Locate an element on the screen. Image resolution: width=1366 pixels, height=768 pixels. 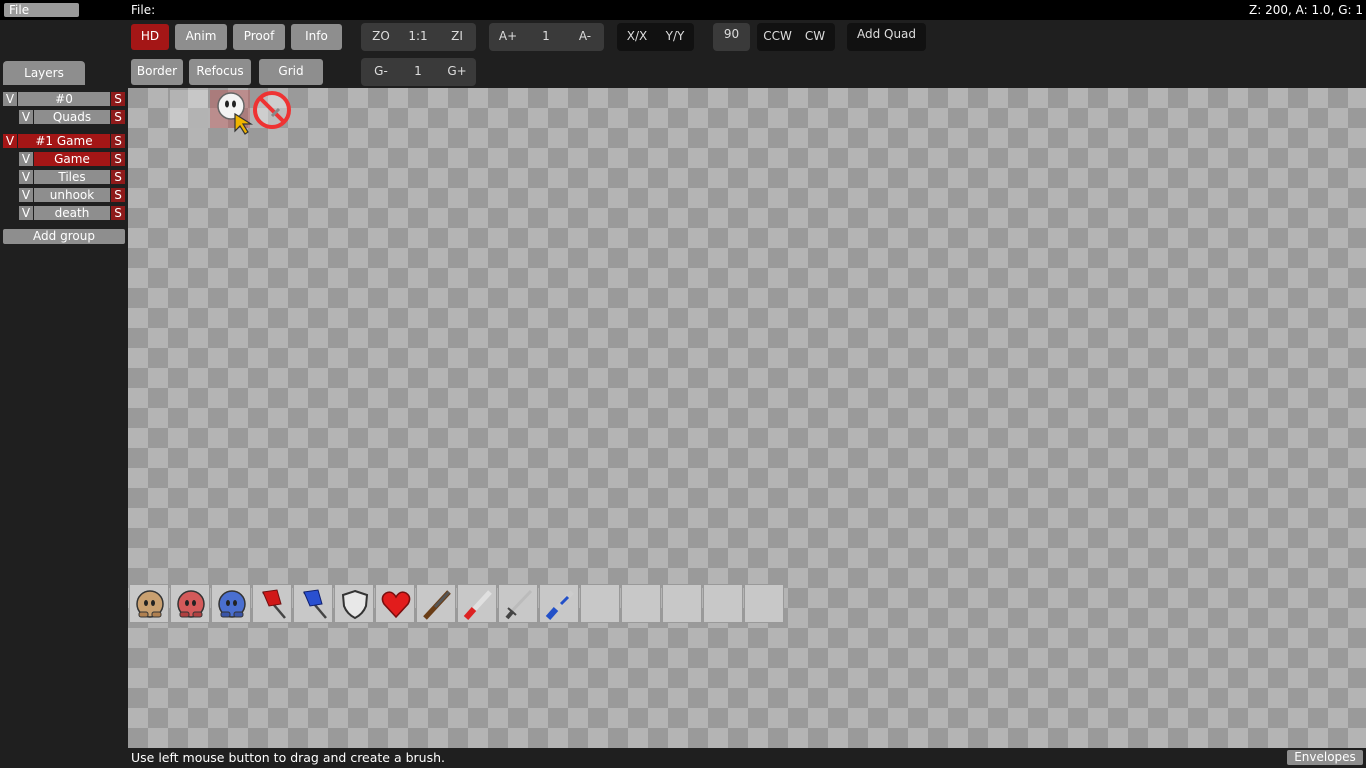
zoom-in-button: ZI is located at coordinates (457, 37).